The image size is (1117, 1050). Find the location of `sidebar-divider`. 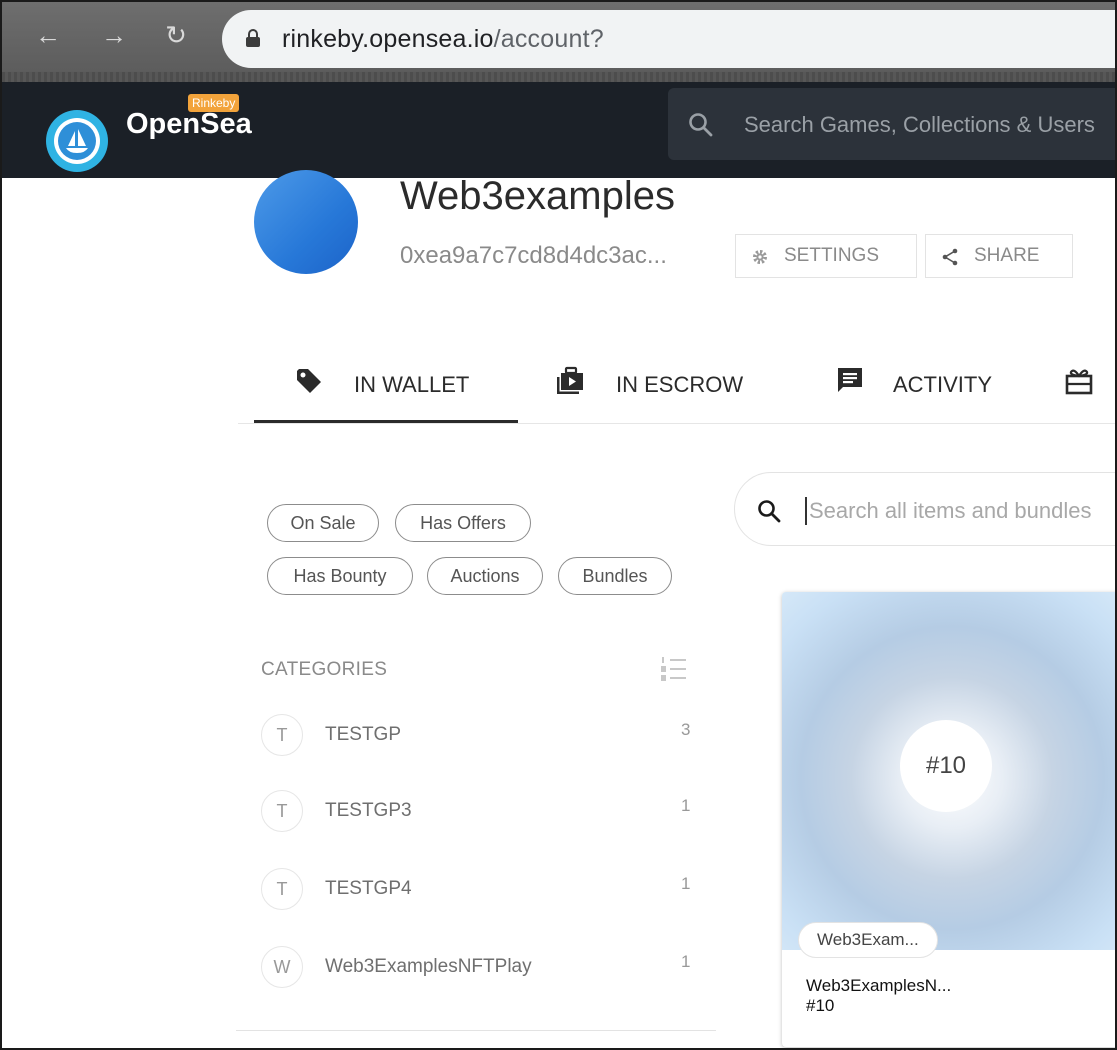

sidebar-divider is located at coordinates (476, 1030).